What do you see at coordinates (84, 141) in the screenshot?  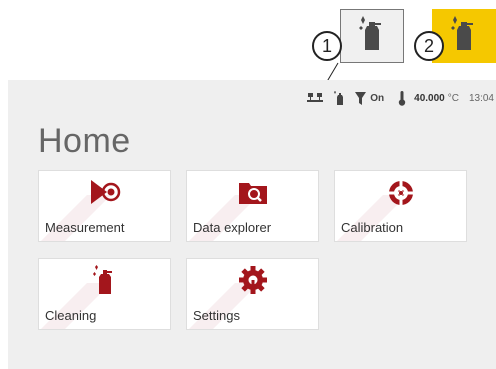 I see `page-title: Home` at bounding box center [84, 141].